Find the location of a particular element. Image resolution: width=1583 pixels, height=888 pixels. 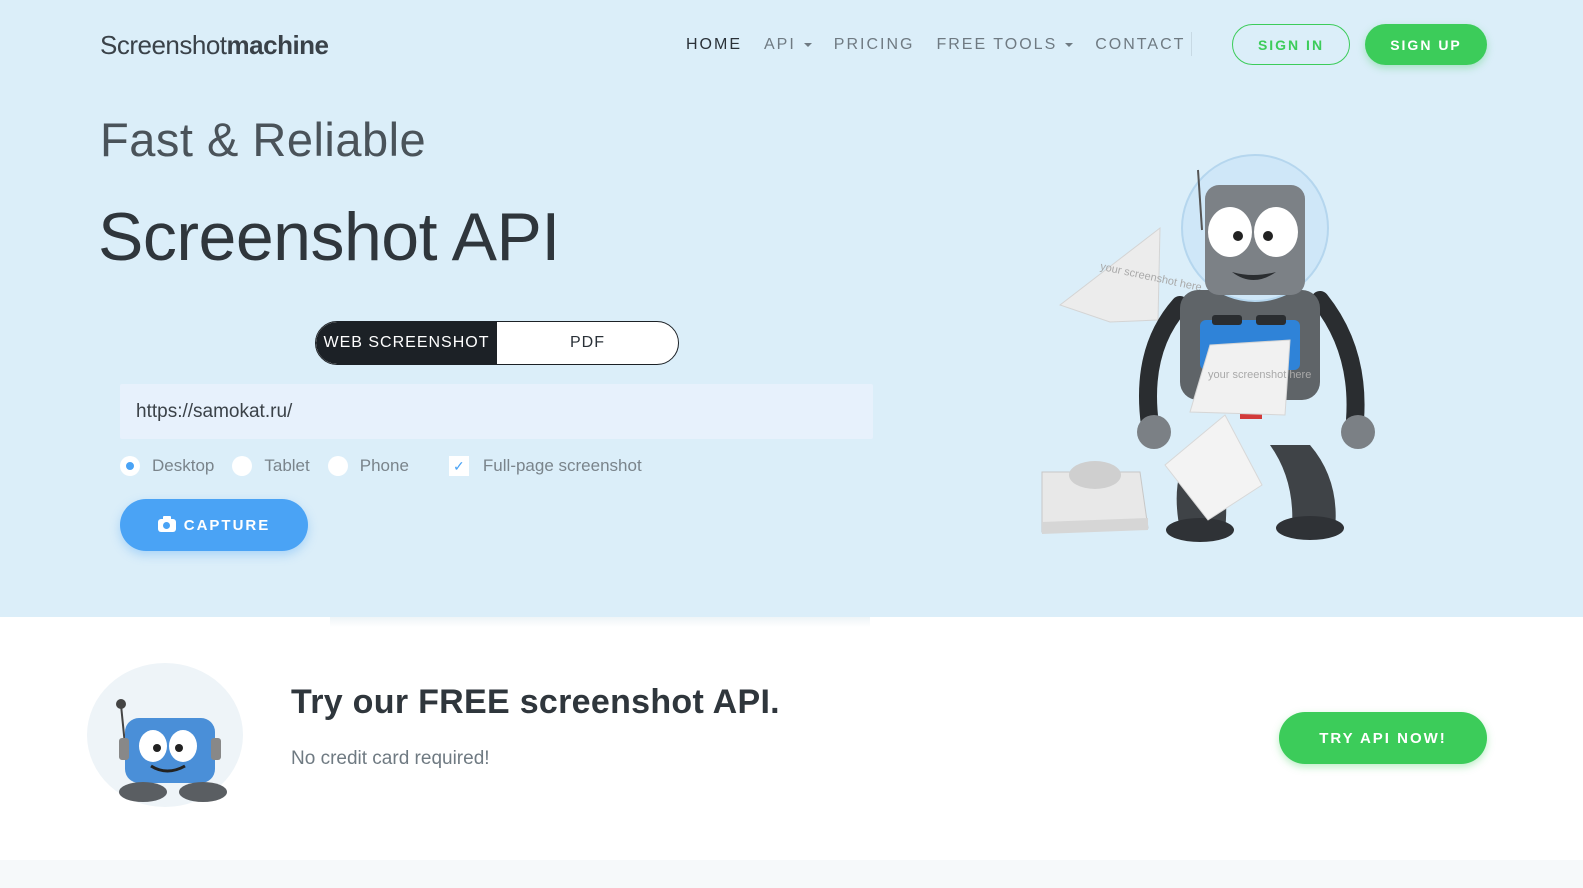

device-tablet-option: Tablet is located at coordinates (271, 466).